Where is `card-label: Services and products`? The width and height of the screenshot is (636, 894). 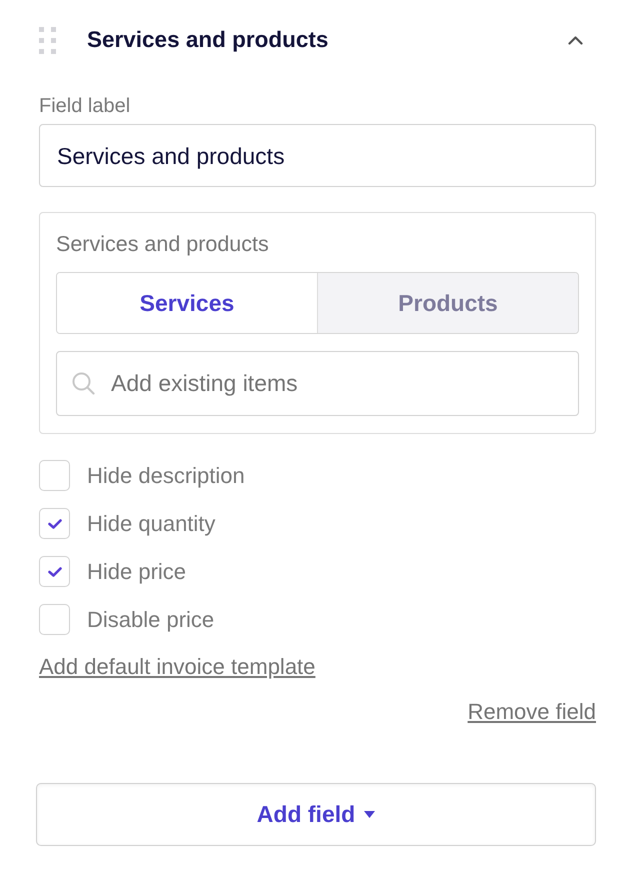 card-label: Services and products is located at coordinates (162, 244).